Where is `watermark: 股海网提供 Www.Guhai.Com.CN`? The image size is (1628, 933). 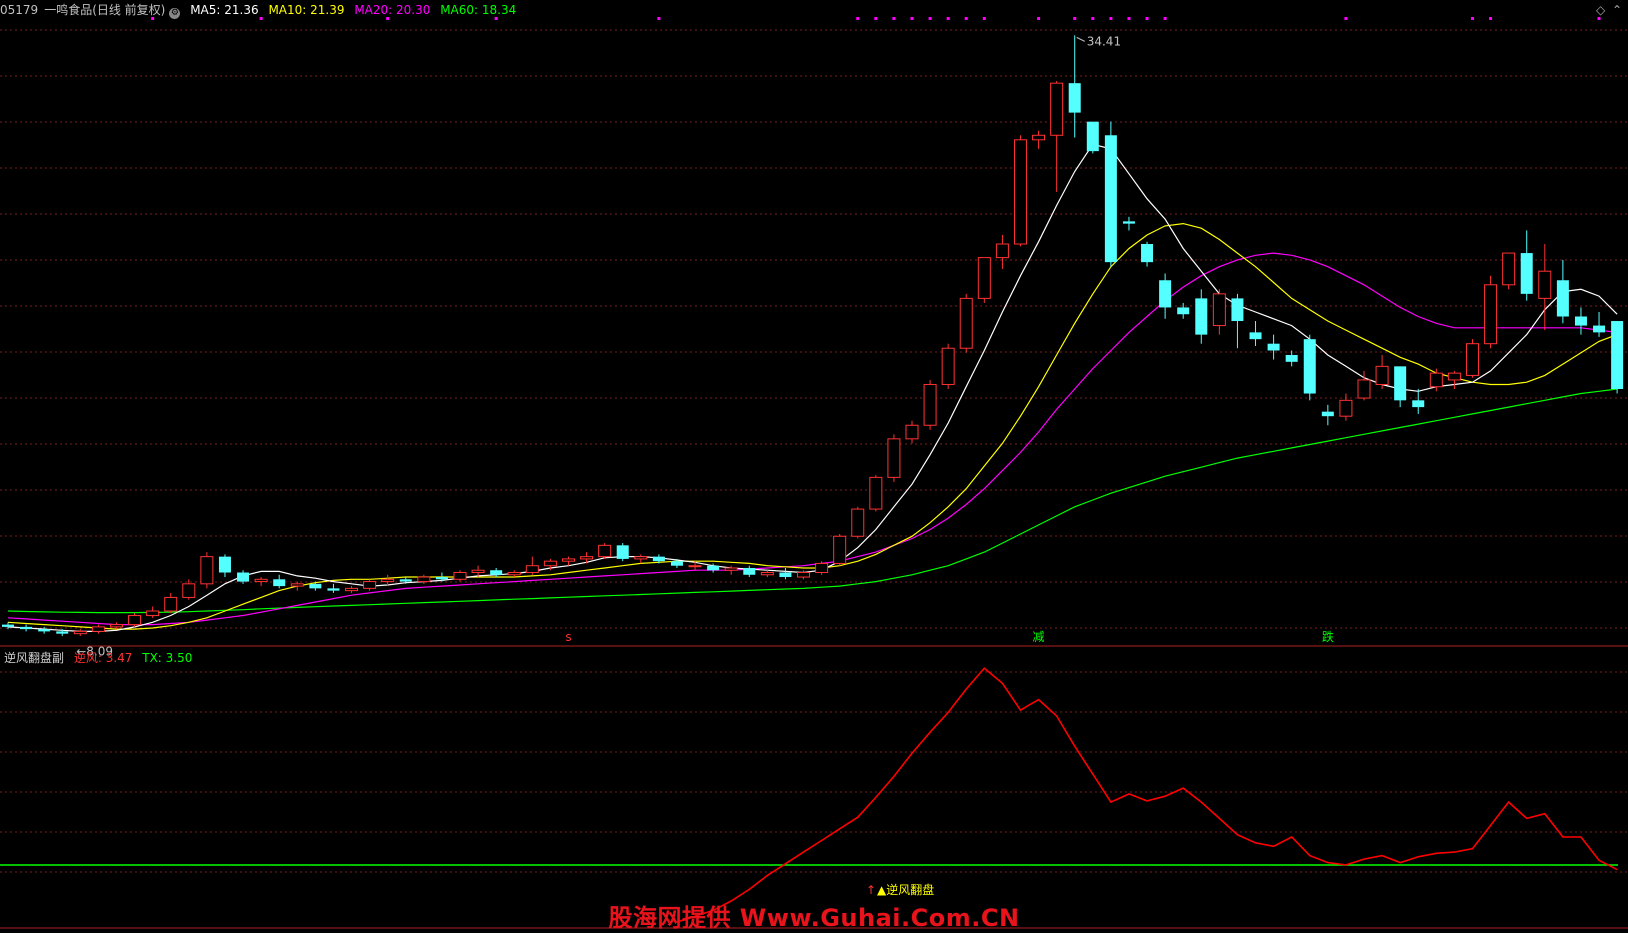
watermark: 股海网提供 Www.Guhai.Com.CN is located at coordinates (814, 918).